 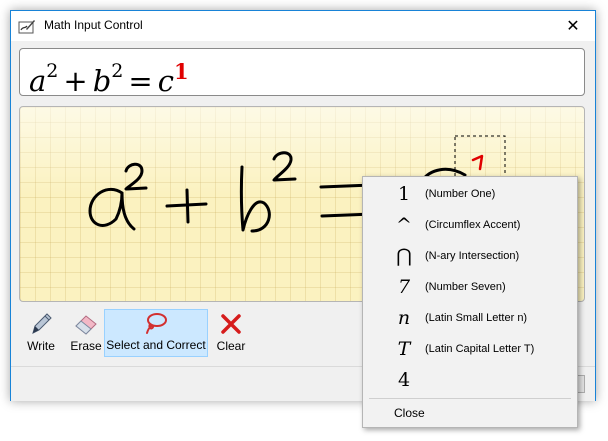 What do you see at coordinates (26, 27) in the screenshot?
I see `pen-ink-icon` at bounding box center [26, 27].